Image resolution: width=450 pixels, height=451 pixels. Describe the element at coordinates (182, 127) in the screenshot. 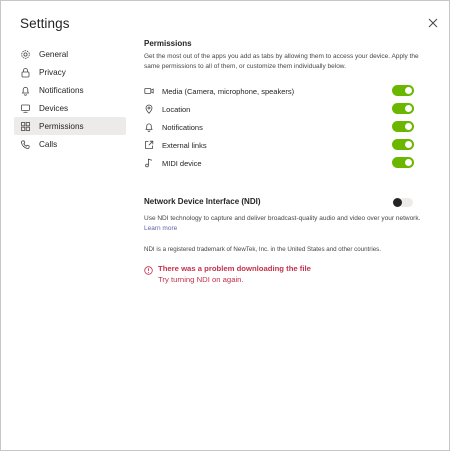

I see `permission-label: Notifications` at that location.